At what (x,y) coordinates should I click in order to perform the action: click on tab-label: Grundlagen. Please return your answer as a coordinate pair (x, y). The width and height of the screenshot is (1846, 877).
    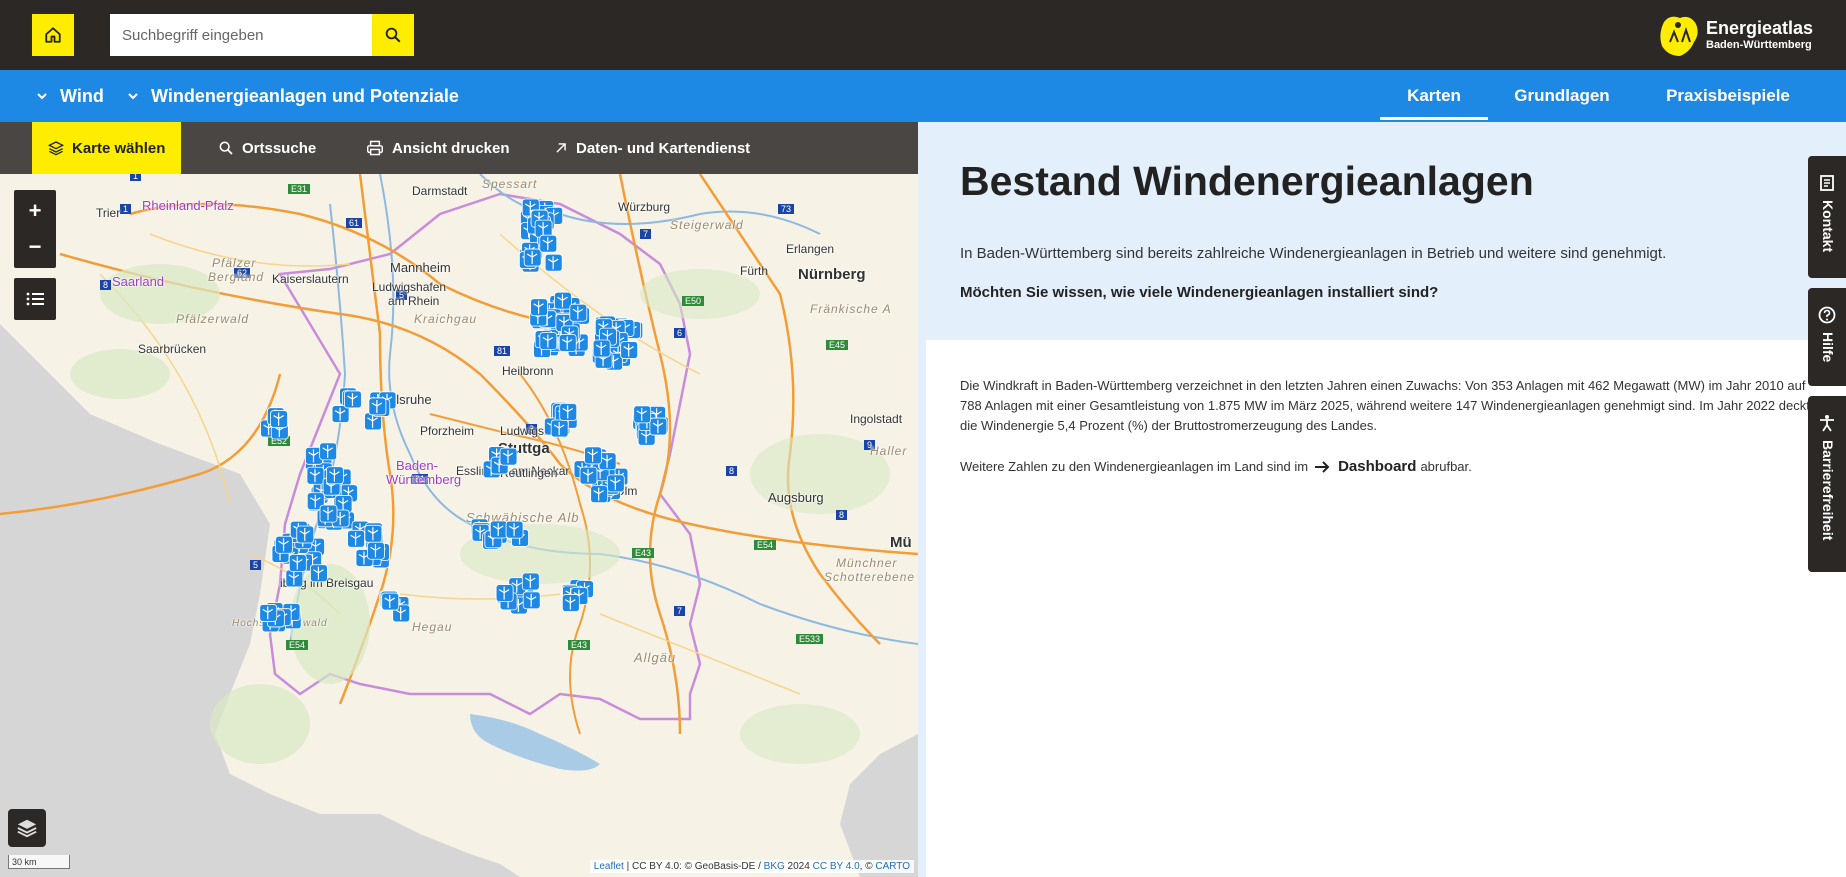
    Looking at the image, I should click on (1562, 95).